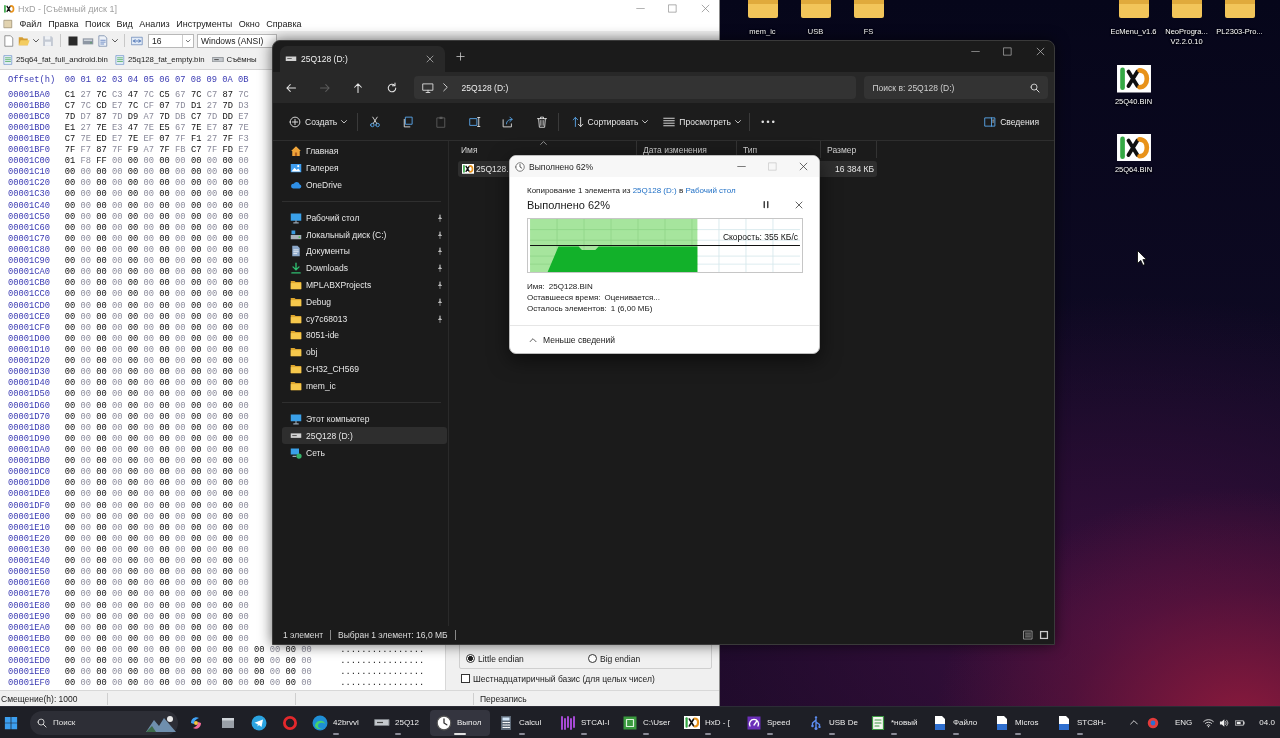 This screenshot has width=1280, height=738. Describe the element at coordinates (767, 121) in the screenshot. I see `more-icon` at that location.